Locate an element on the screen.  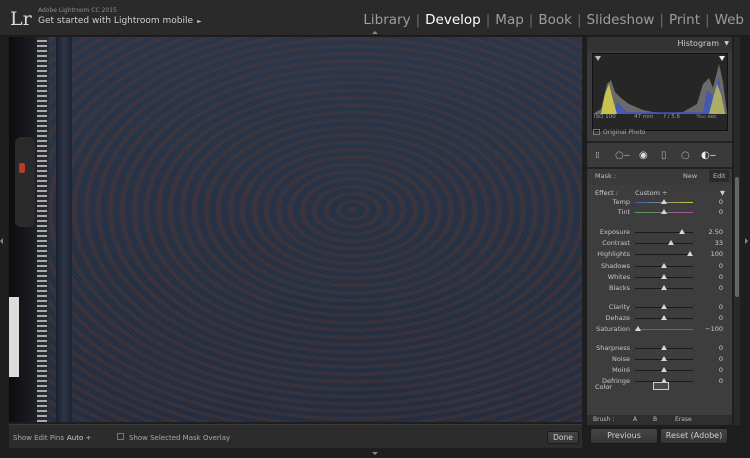
collapse-icon: ▼ is located at coordinates (726, 43).